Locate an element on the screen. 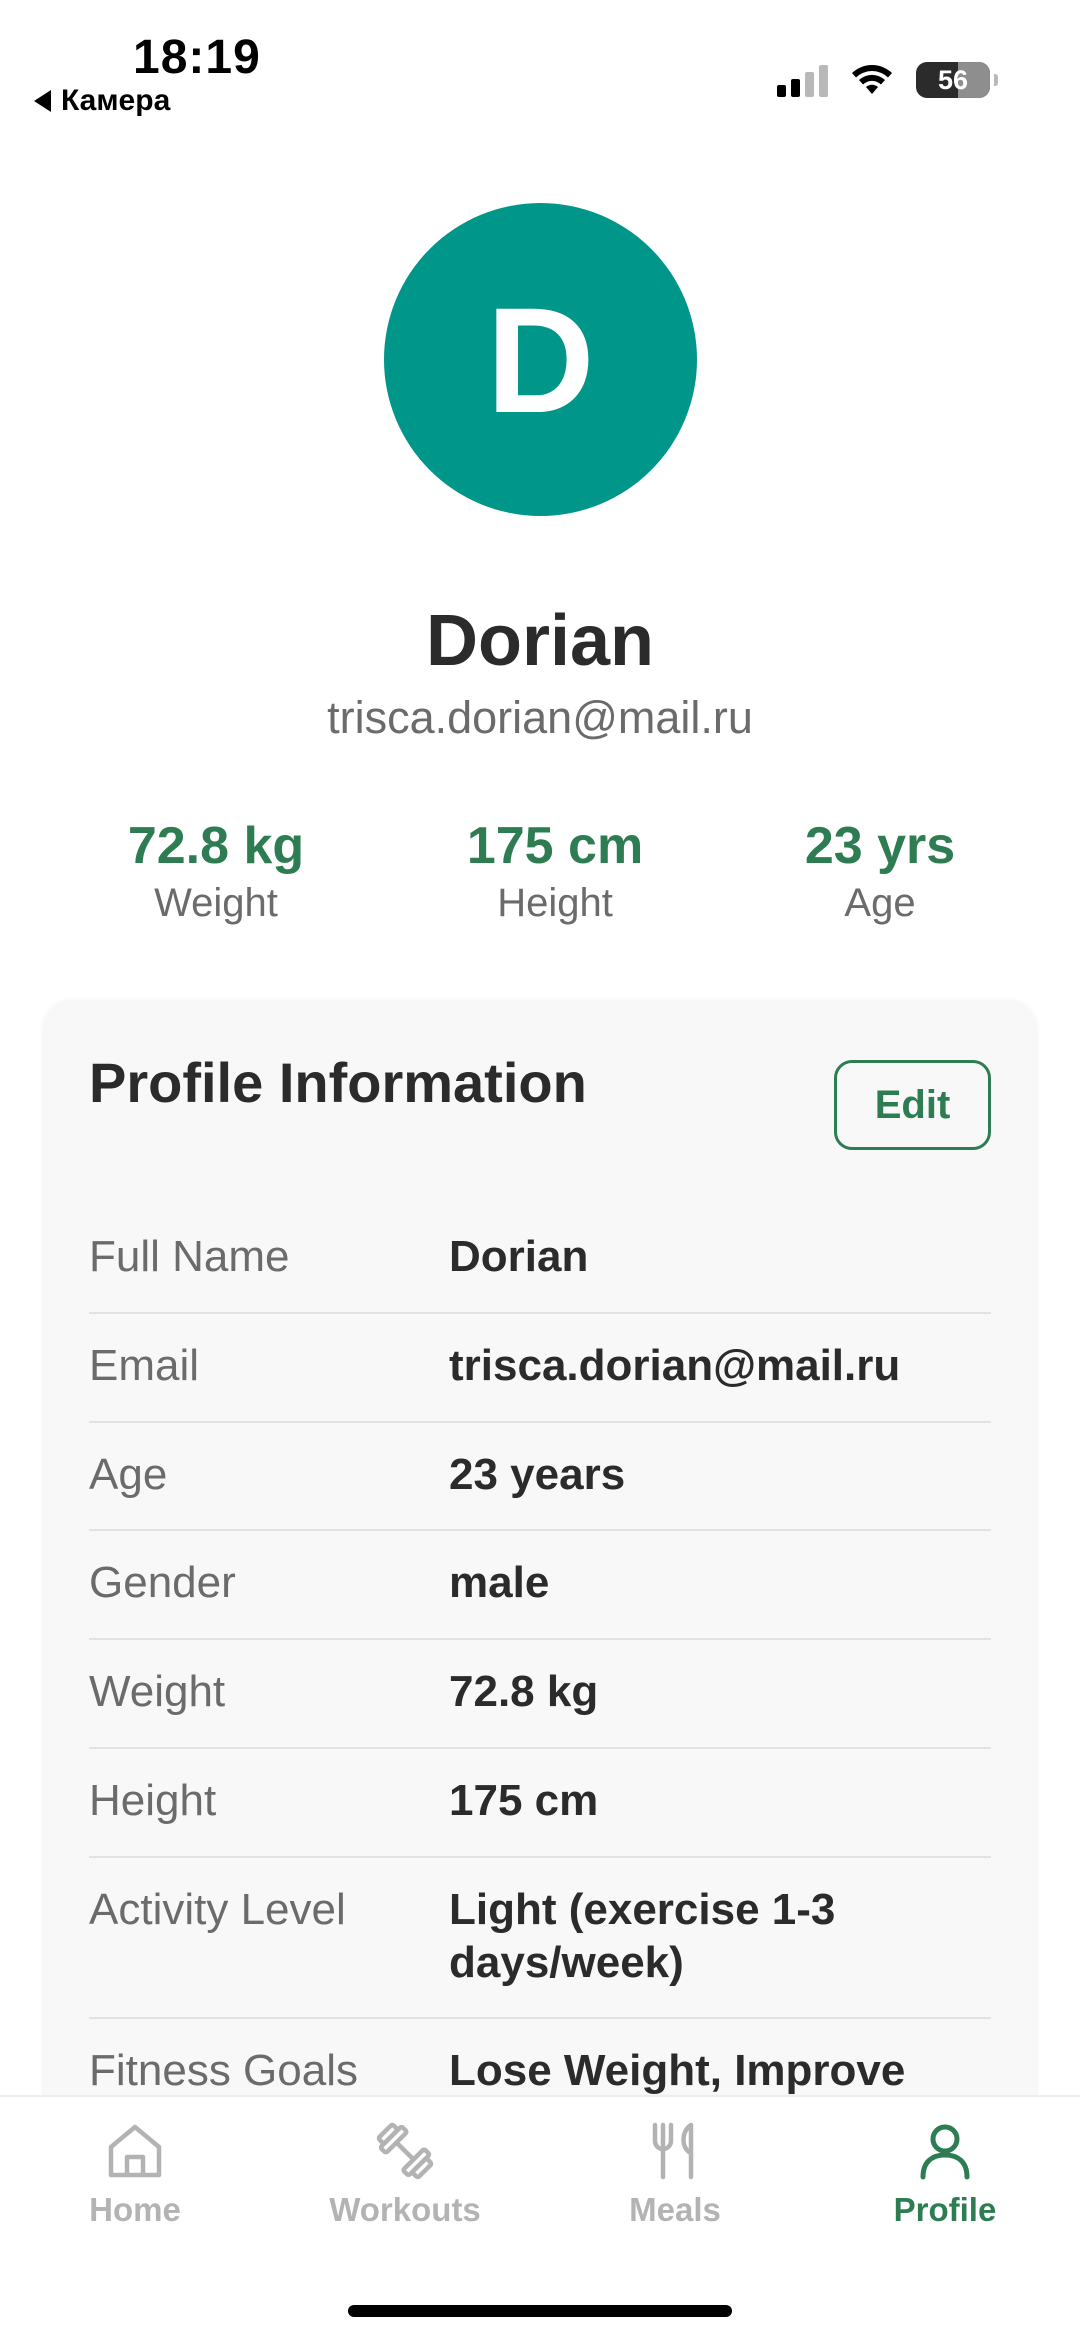 The height and width of the screenshot is (2341, 1080). stat-value: 23 yrs is located at coordinates (880, 846).